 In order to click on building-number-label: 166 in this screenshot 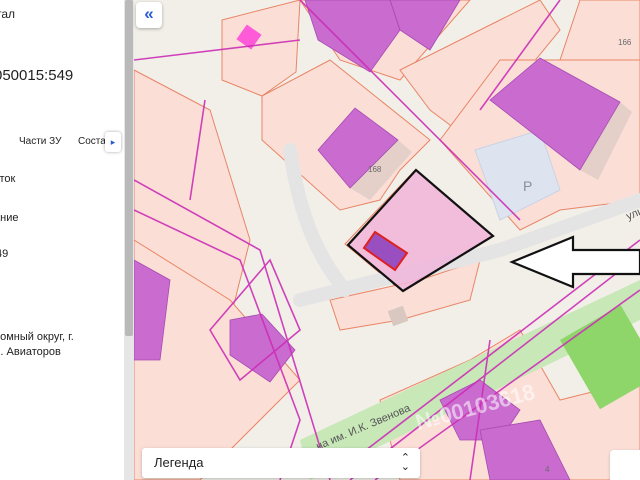, I will do `click(625, 42)`.